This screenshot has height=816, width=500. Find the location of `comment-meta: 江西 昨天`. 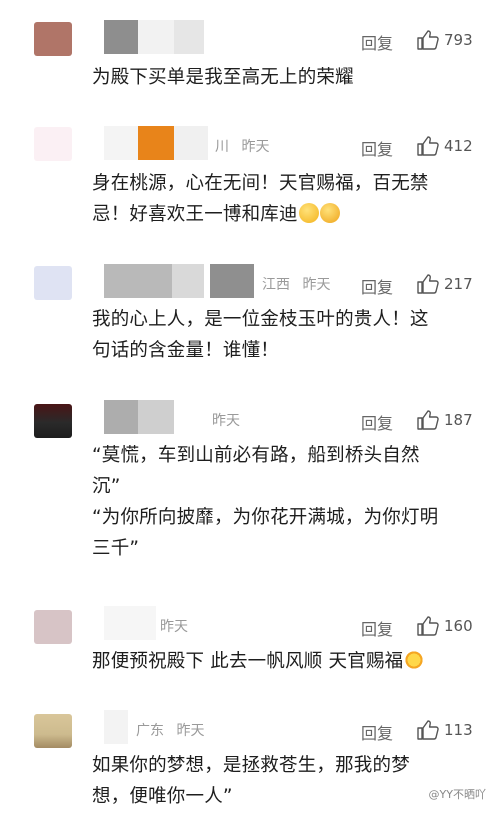

comment-meta: 江西 昨天 is located at coordinates (296, 284).